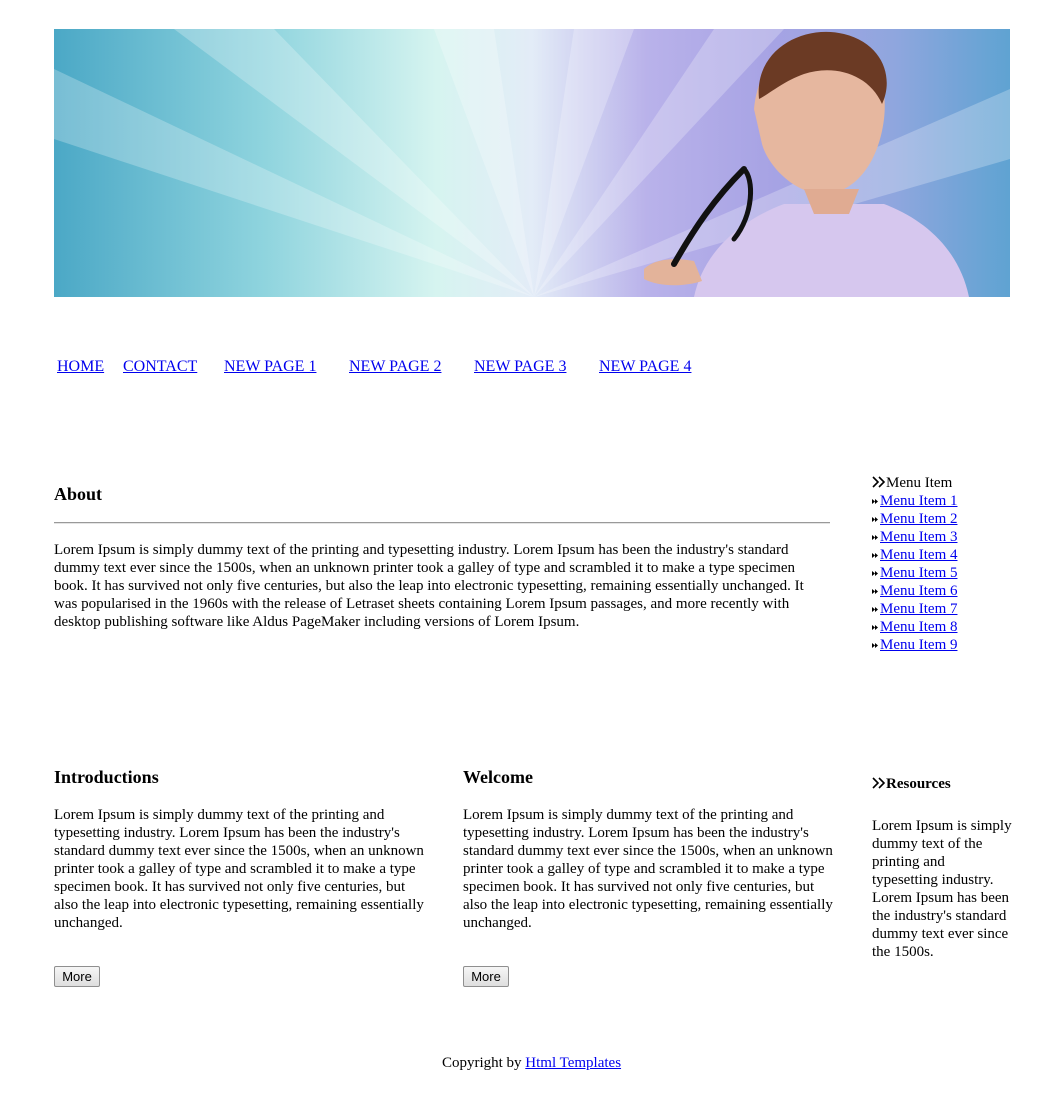 The width and height of the screenshot is (1055, 1102). What do you see at coordinates (918, 591) in the screenshot?
I see `menu-item-6-link: Menu Item 6` at bounding box center [918, 591].